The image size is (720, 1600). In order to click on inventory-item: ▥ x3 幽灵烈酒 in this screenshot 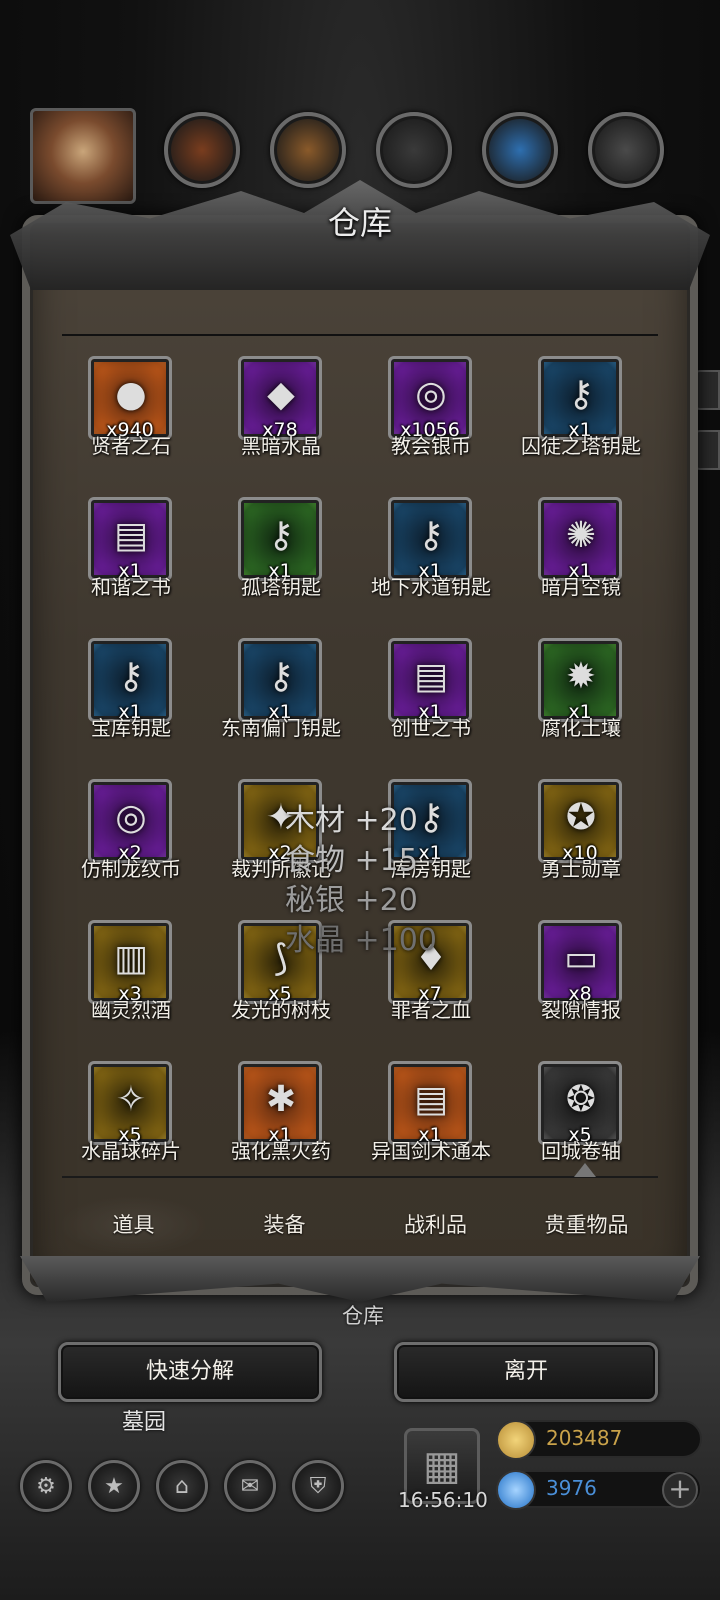, I will do `click(131, 970)`.